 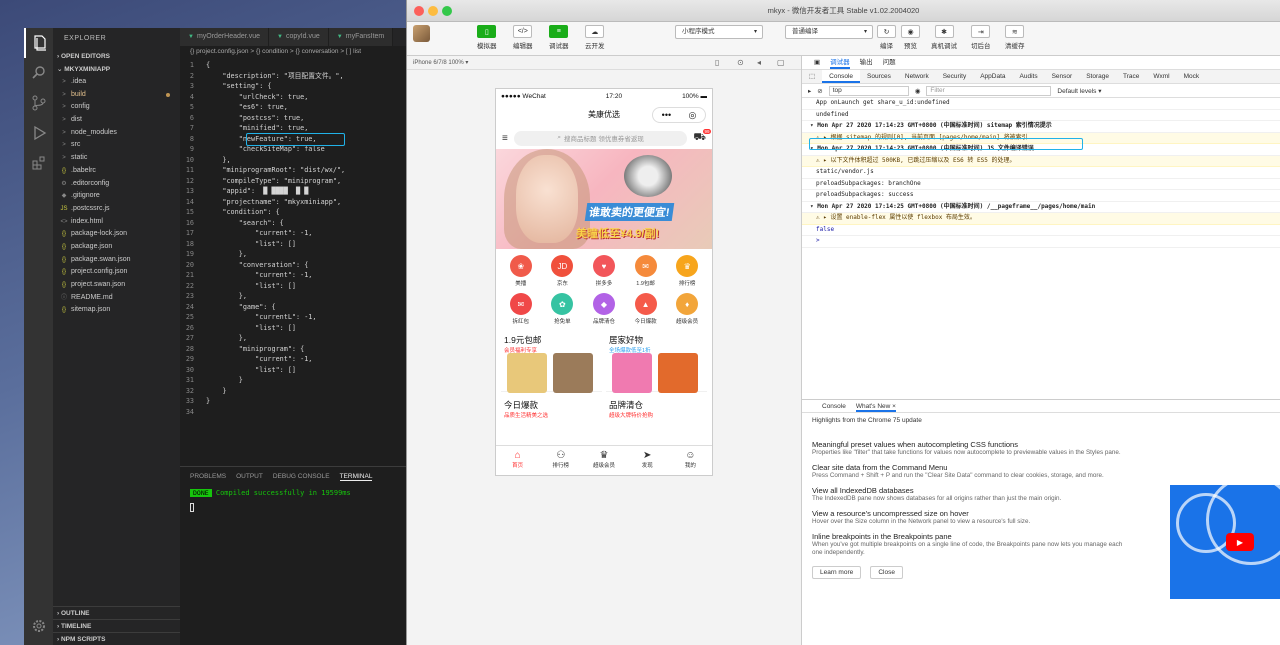 I want to click on clear-cache-button: ≋ 清缓存, so click(x=1015, y=37).